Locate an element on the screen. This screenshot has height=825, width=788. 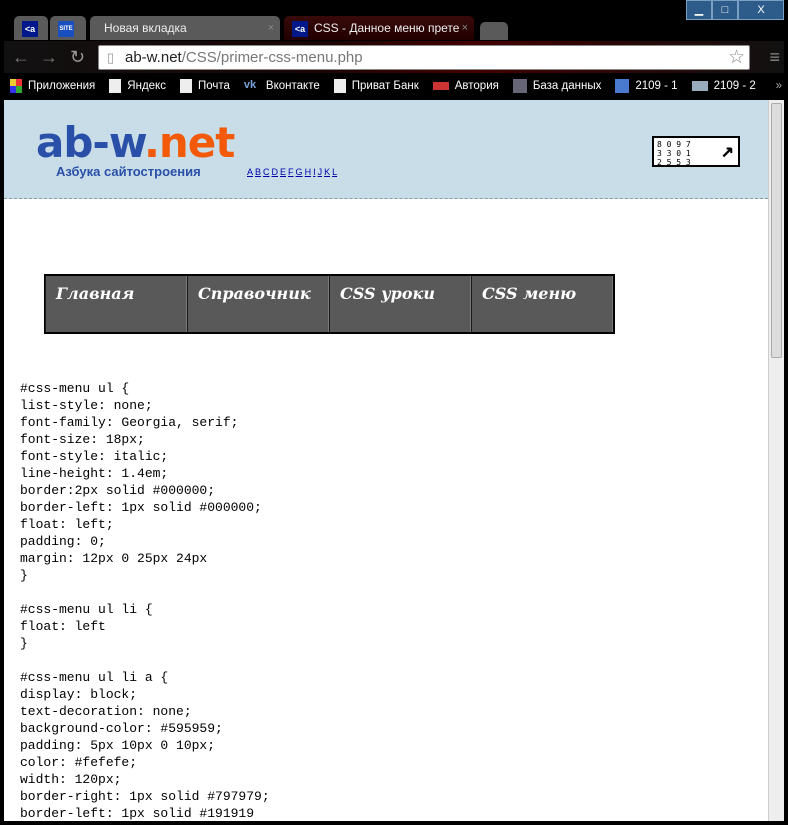
site-favicon-icon: SITE is located at coordinates (66, 28).